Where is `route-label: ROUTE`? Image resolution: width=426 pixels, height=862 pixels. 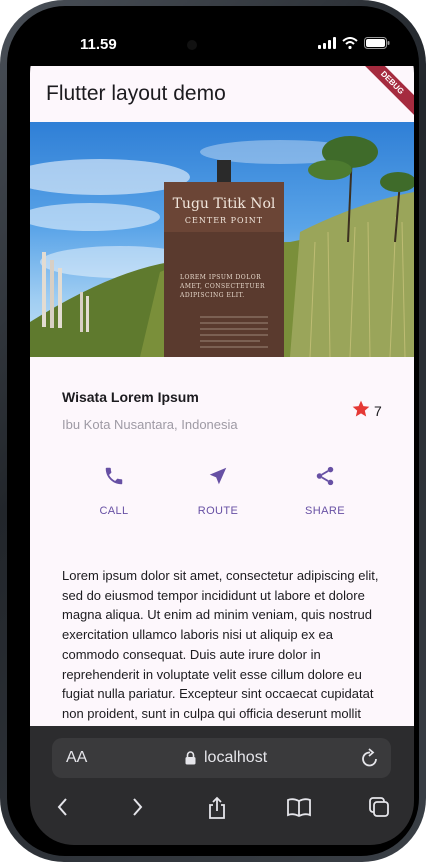 route-label: ROUTE is located at coordinates (218, 511).